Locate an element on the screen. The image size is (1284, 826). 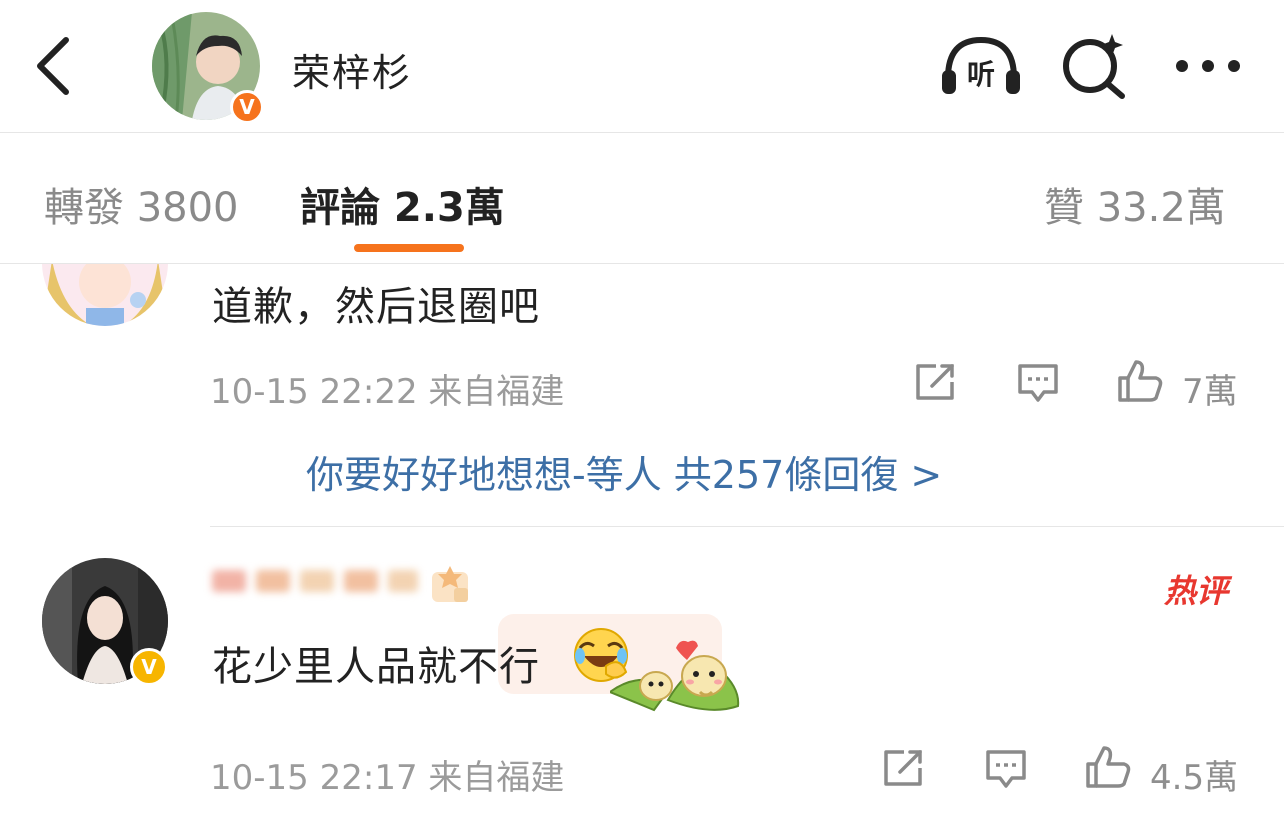
more-dots-icon is located at coordinates (1208, 66).